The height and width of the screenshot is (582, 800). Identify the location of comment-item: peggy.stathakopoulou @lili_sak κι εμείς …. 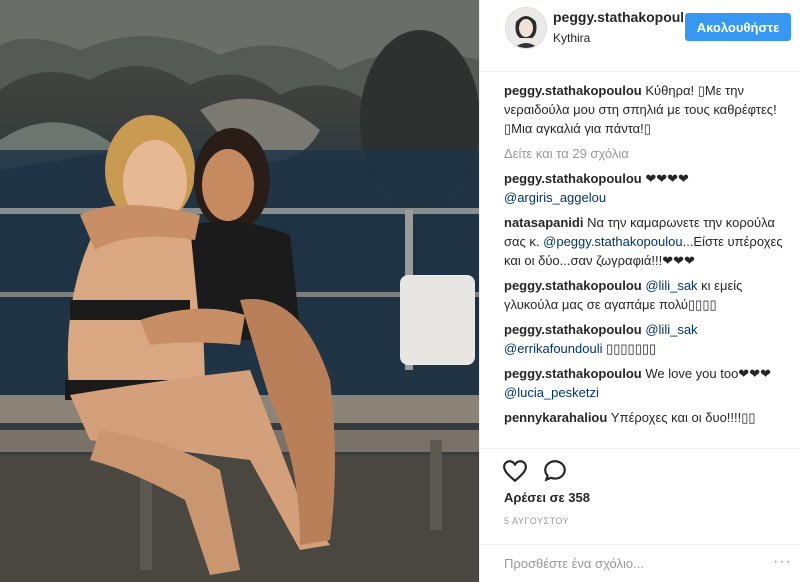
(649, 295).